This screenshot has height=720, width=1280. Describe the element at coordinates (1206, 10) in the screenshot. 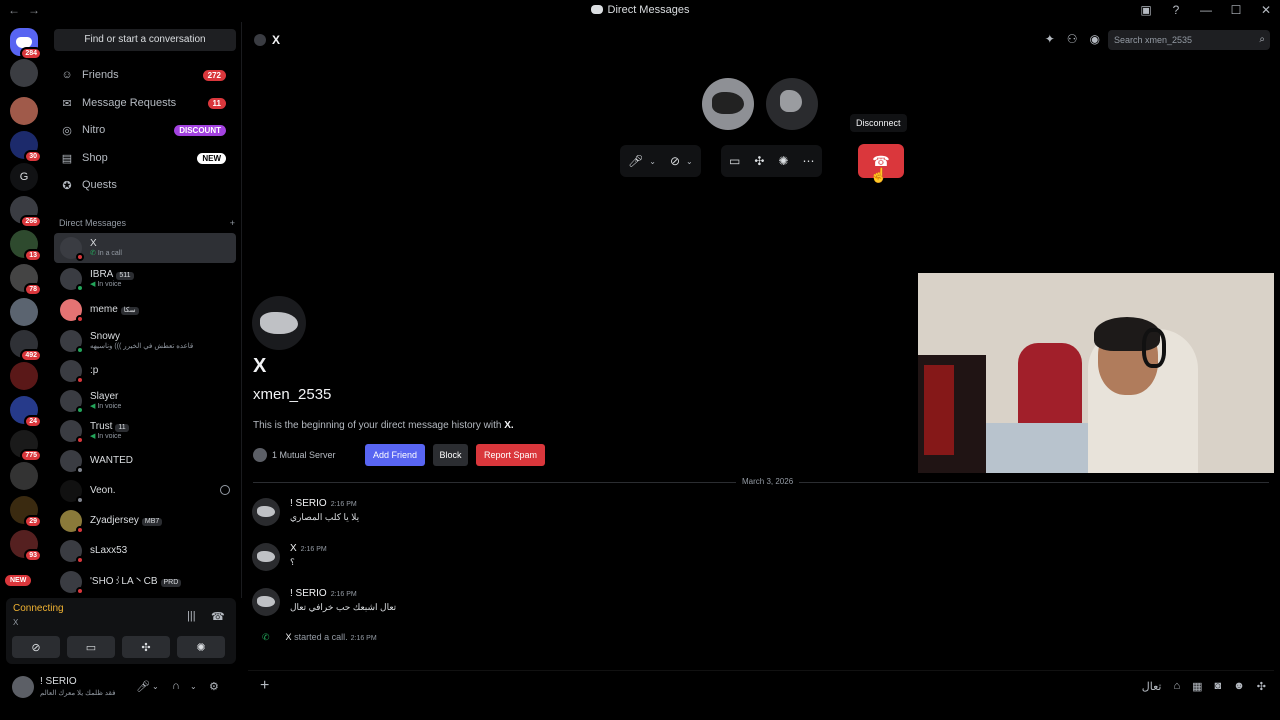

I see `minimize-icon: —` at that location.